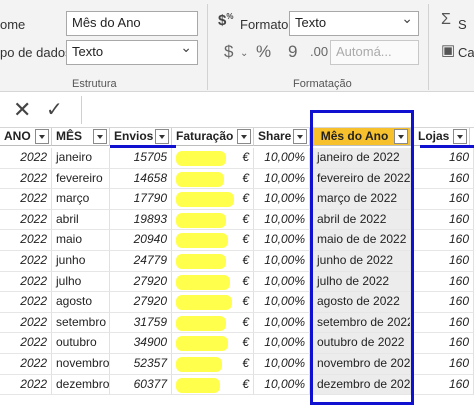 The width and height of the screenshot is (474, 405). I want to click on commit-edit-icon: ✓, so click(54, 109).